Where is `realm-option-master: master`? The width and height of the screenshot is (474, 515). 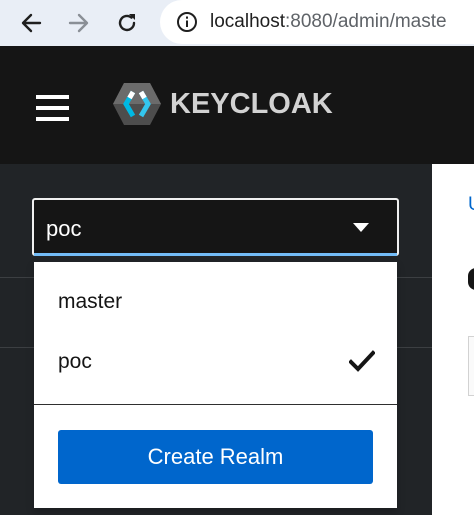
realm-option-master: master is located at coordinates (215, 302).